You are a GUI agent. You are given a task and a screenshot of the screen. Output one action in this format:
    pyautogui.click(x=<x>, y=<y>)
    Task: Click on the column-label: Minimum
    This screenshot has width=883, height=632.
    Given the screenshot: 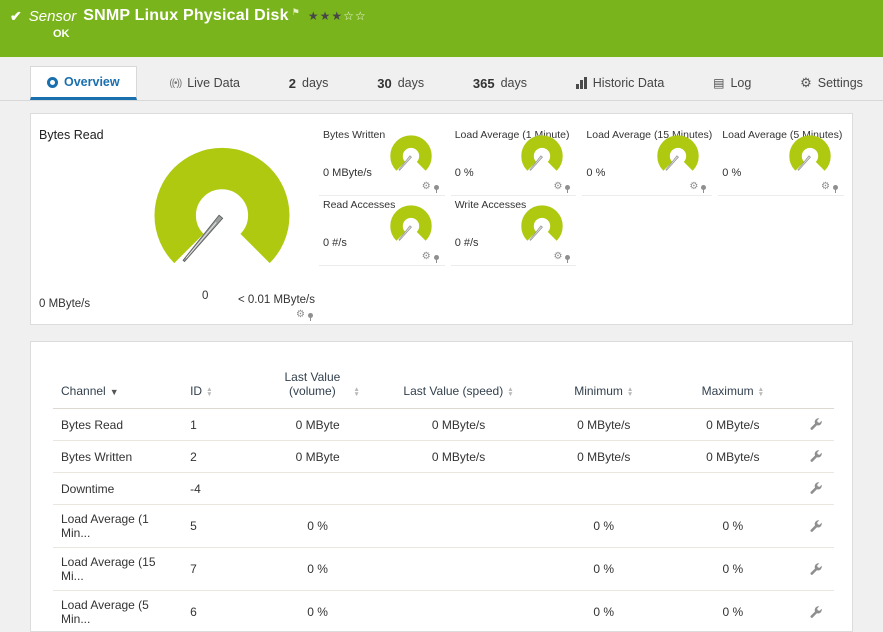 What is the action you would take?
    pyautogui.click(x=598, y=391)
    